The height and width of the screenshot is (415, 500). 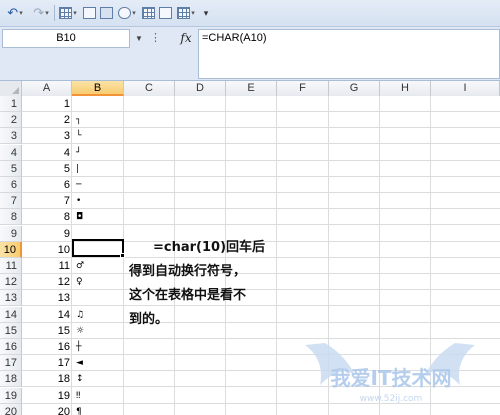 I want to click on cell-a18: 18, so click(x=47, y=379).